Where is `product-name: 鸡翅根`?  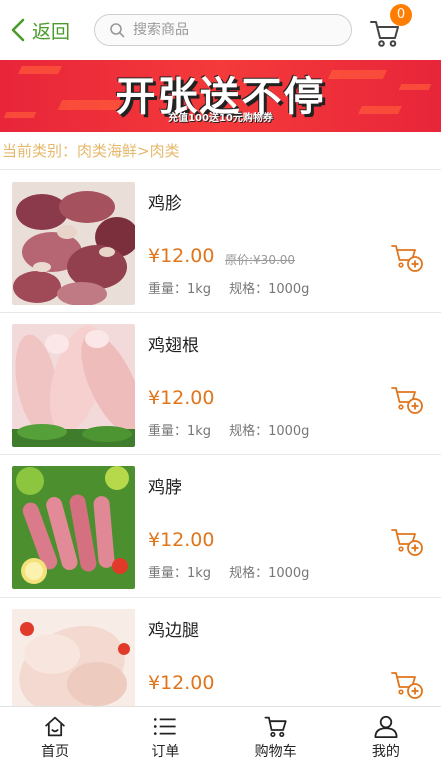
product-name: 鸡翅根 is located at coordinates (173, 346).